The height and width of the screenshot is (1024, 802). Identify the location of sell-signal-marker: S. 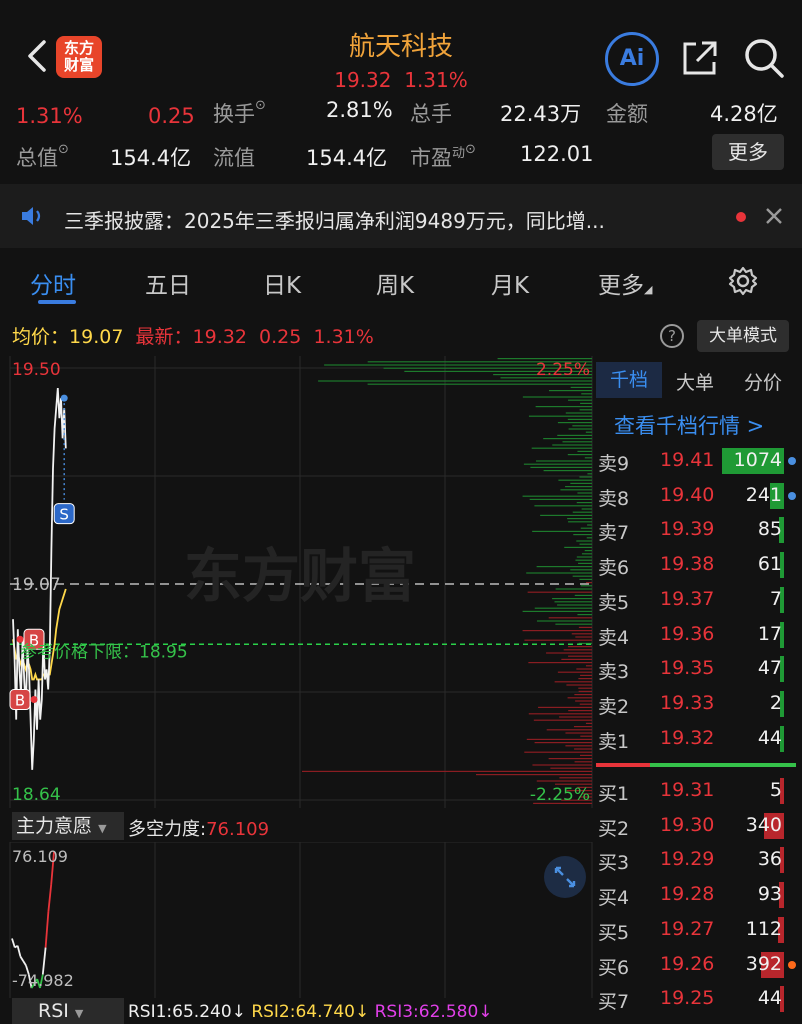
(64, 514).